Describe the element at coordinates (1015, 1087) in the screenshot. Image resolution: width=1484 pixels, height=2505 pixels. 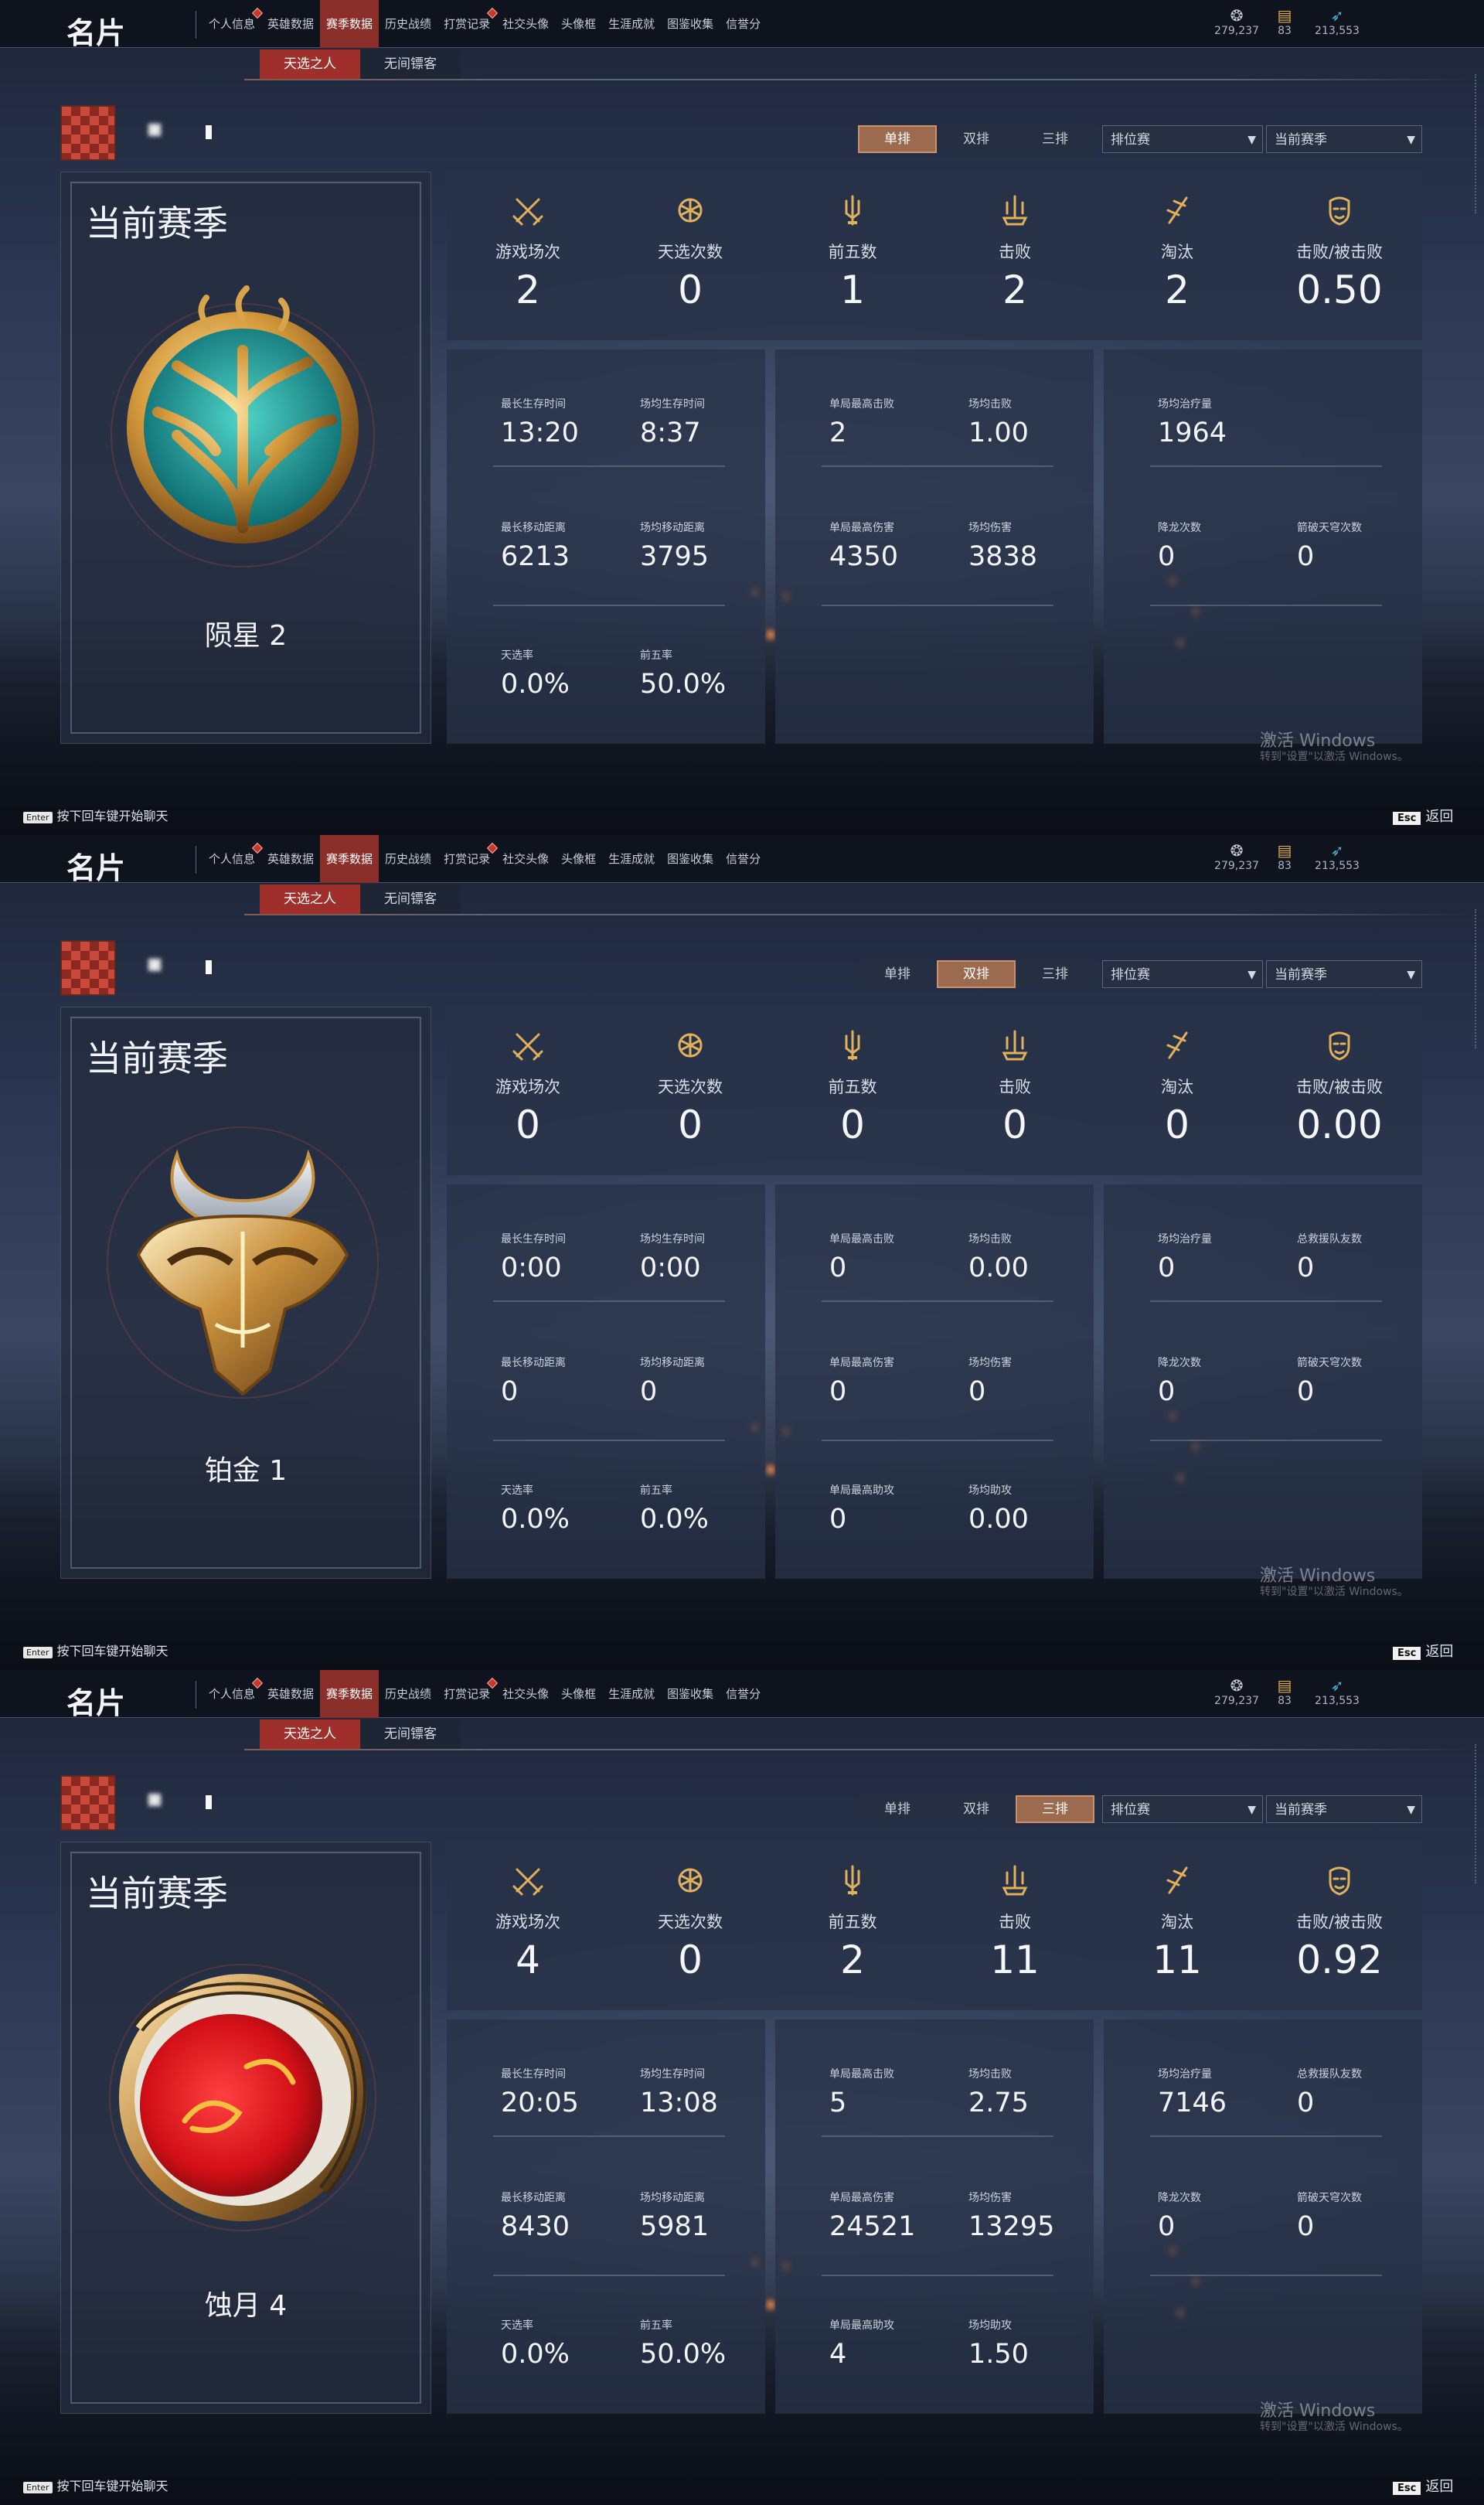
I see `summary-stat-label: 击败` at that location.